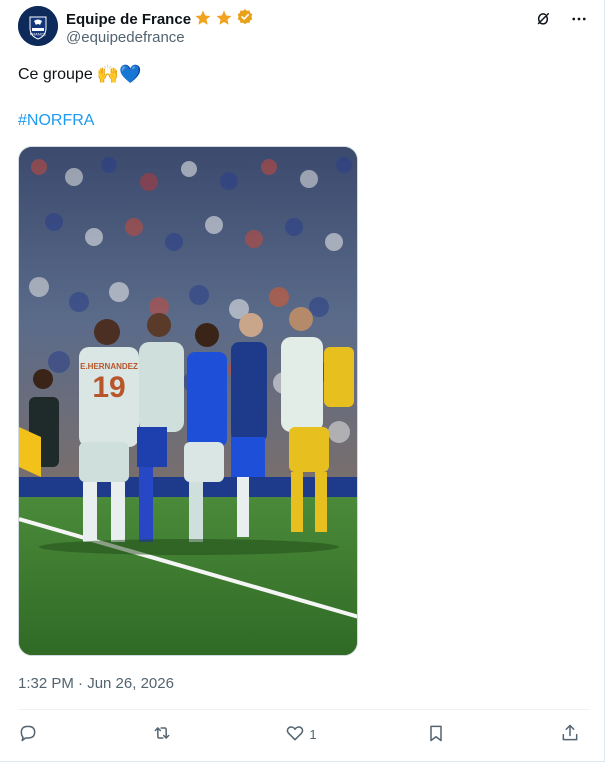  What do you see at coordinates (96, 683) in the screenshot?
I see `tweet-timestamp: 1:32 PM · Jun 26, 2026` at bounding box center [96, 683].